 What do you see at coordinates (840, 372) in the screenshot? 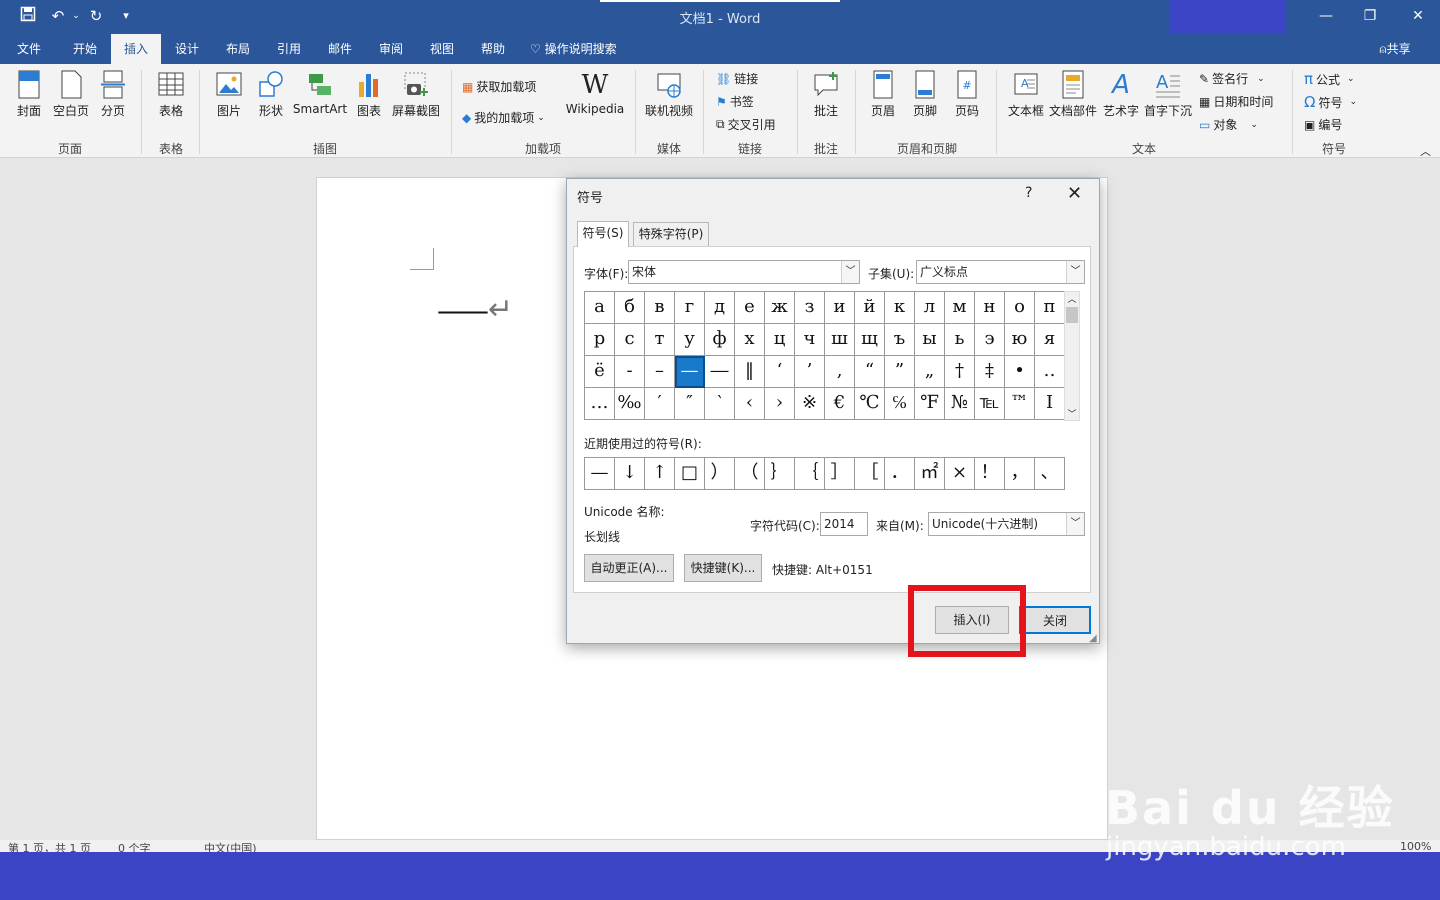
I see `symbol-cell: ‚` at bounding box center [840, 372].